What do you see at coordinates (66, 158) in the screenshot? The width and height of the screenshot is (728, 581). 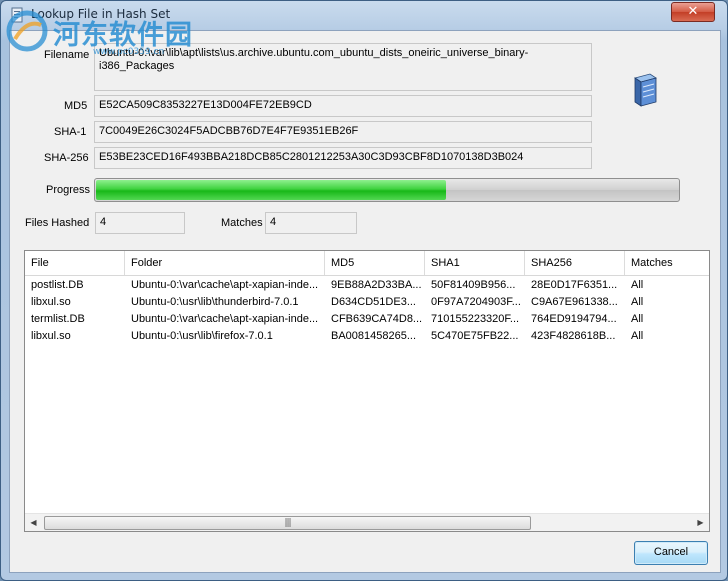 I see `sha256-label: SHA-256` at bounding box center [66, 158].